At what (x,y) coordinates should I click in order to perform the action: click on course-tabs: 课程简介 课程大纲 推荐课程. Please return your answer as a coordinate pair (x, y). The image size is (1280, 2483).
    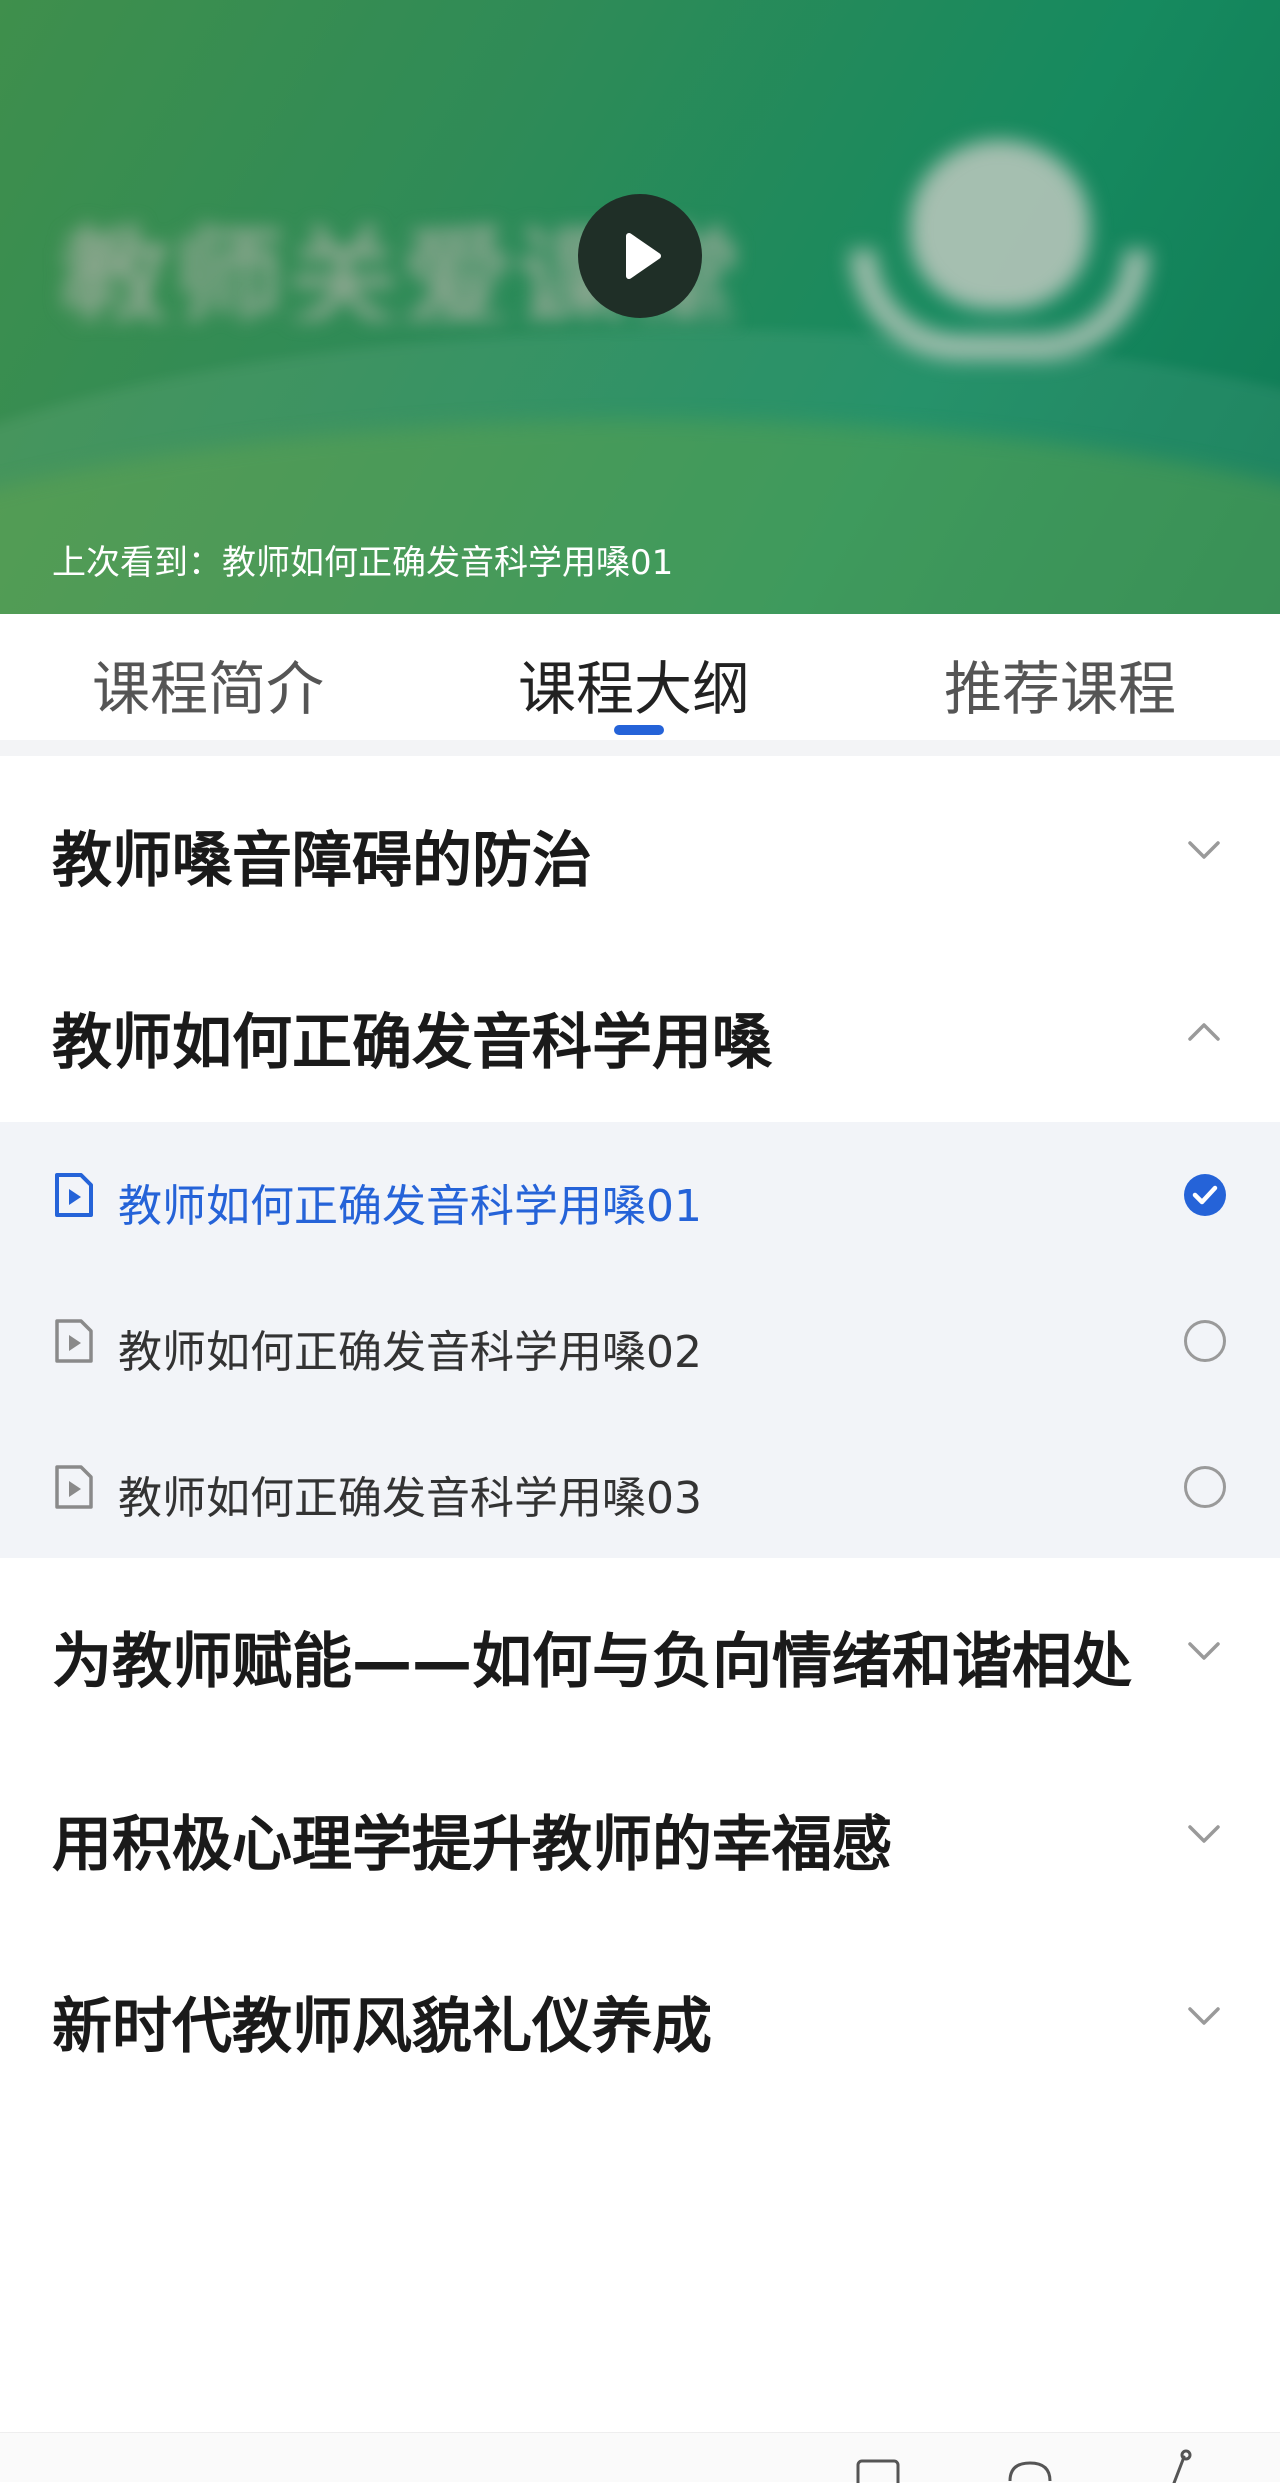
    Looking at the image, I should click on (640, 677).